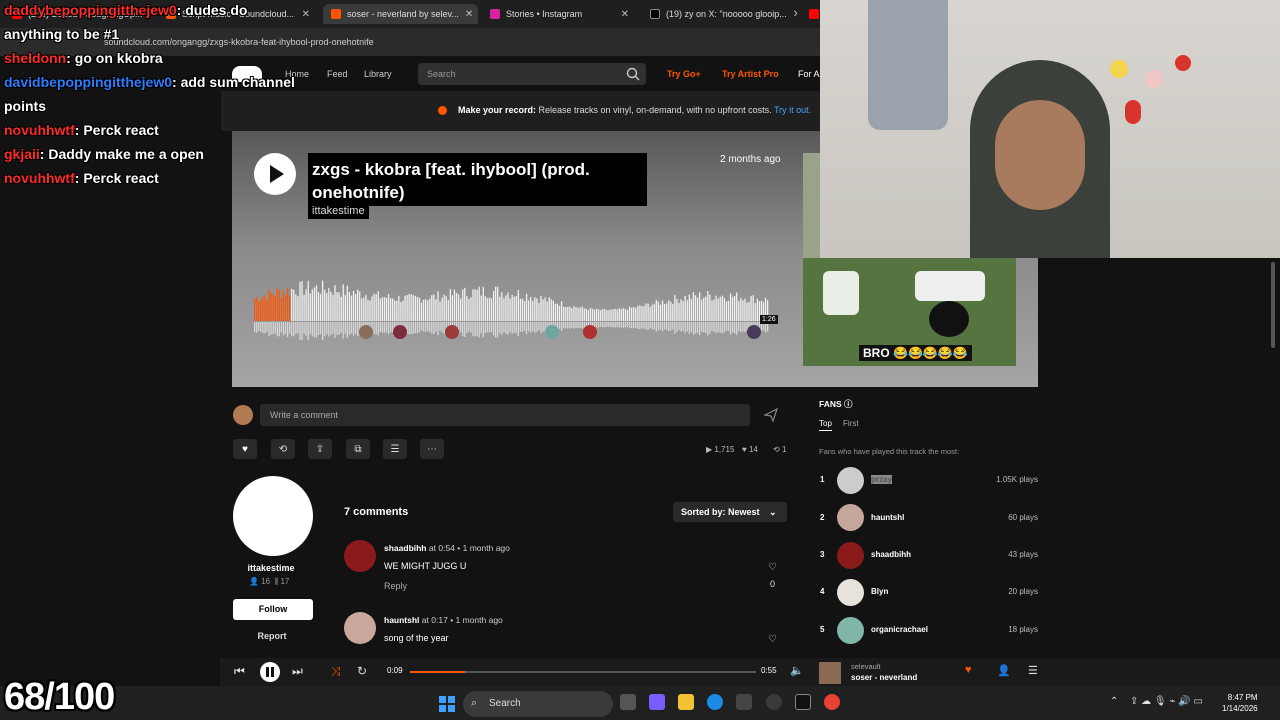 The height and width of the screenshot is (720, 1280). I want to click on repost-button: ⟲, so click(283, 449).